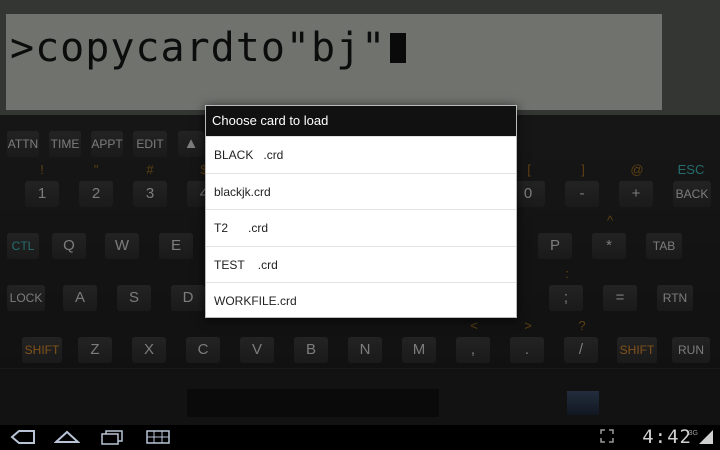 This screenshot has height=450, width=720. What do you see at coordinates (706, 437) in the screenshot?
I see `signal-icon` at bounding box center [706, 437].